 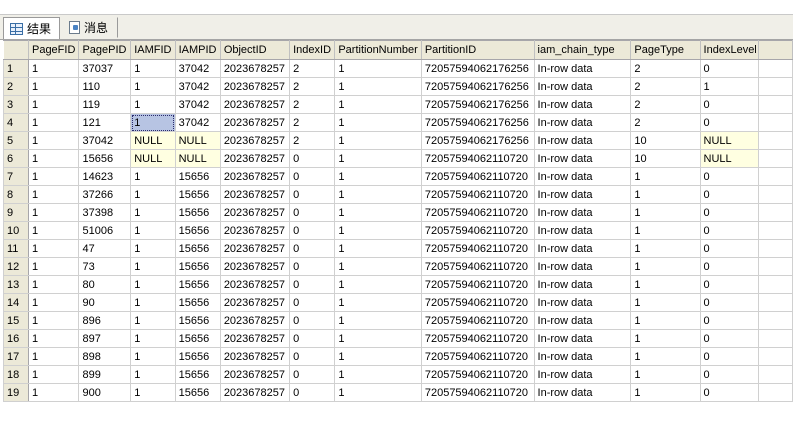 What do you see at coordinates (105, 50) in the screenshot?
I see `column-header-pagepid: PagePID` at bounding box center [105, 50].